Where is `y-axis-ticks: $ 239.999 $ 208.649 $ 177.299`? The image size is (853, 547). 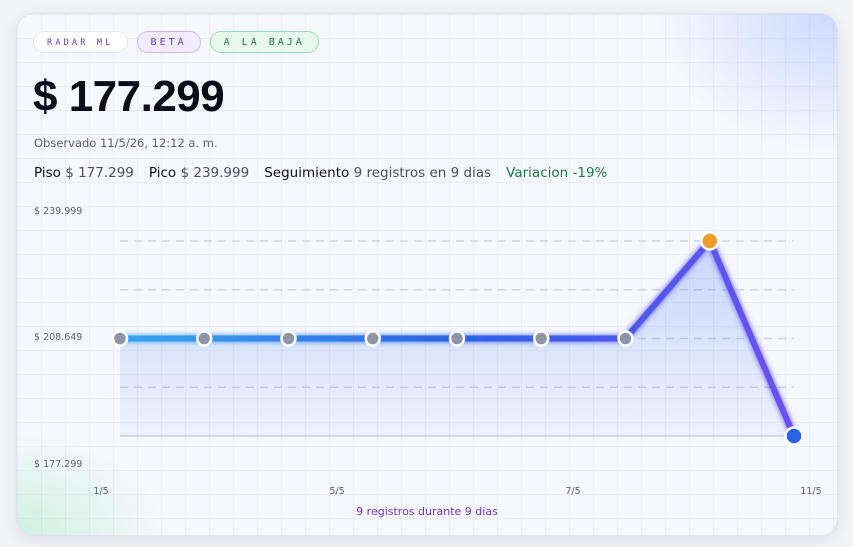 y-axis-ticks: $ 239.999 $ 208.649 $ 177.299 is located at coordinates (58, 338).